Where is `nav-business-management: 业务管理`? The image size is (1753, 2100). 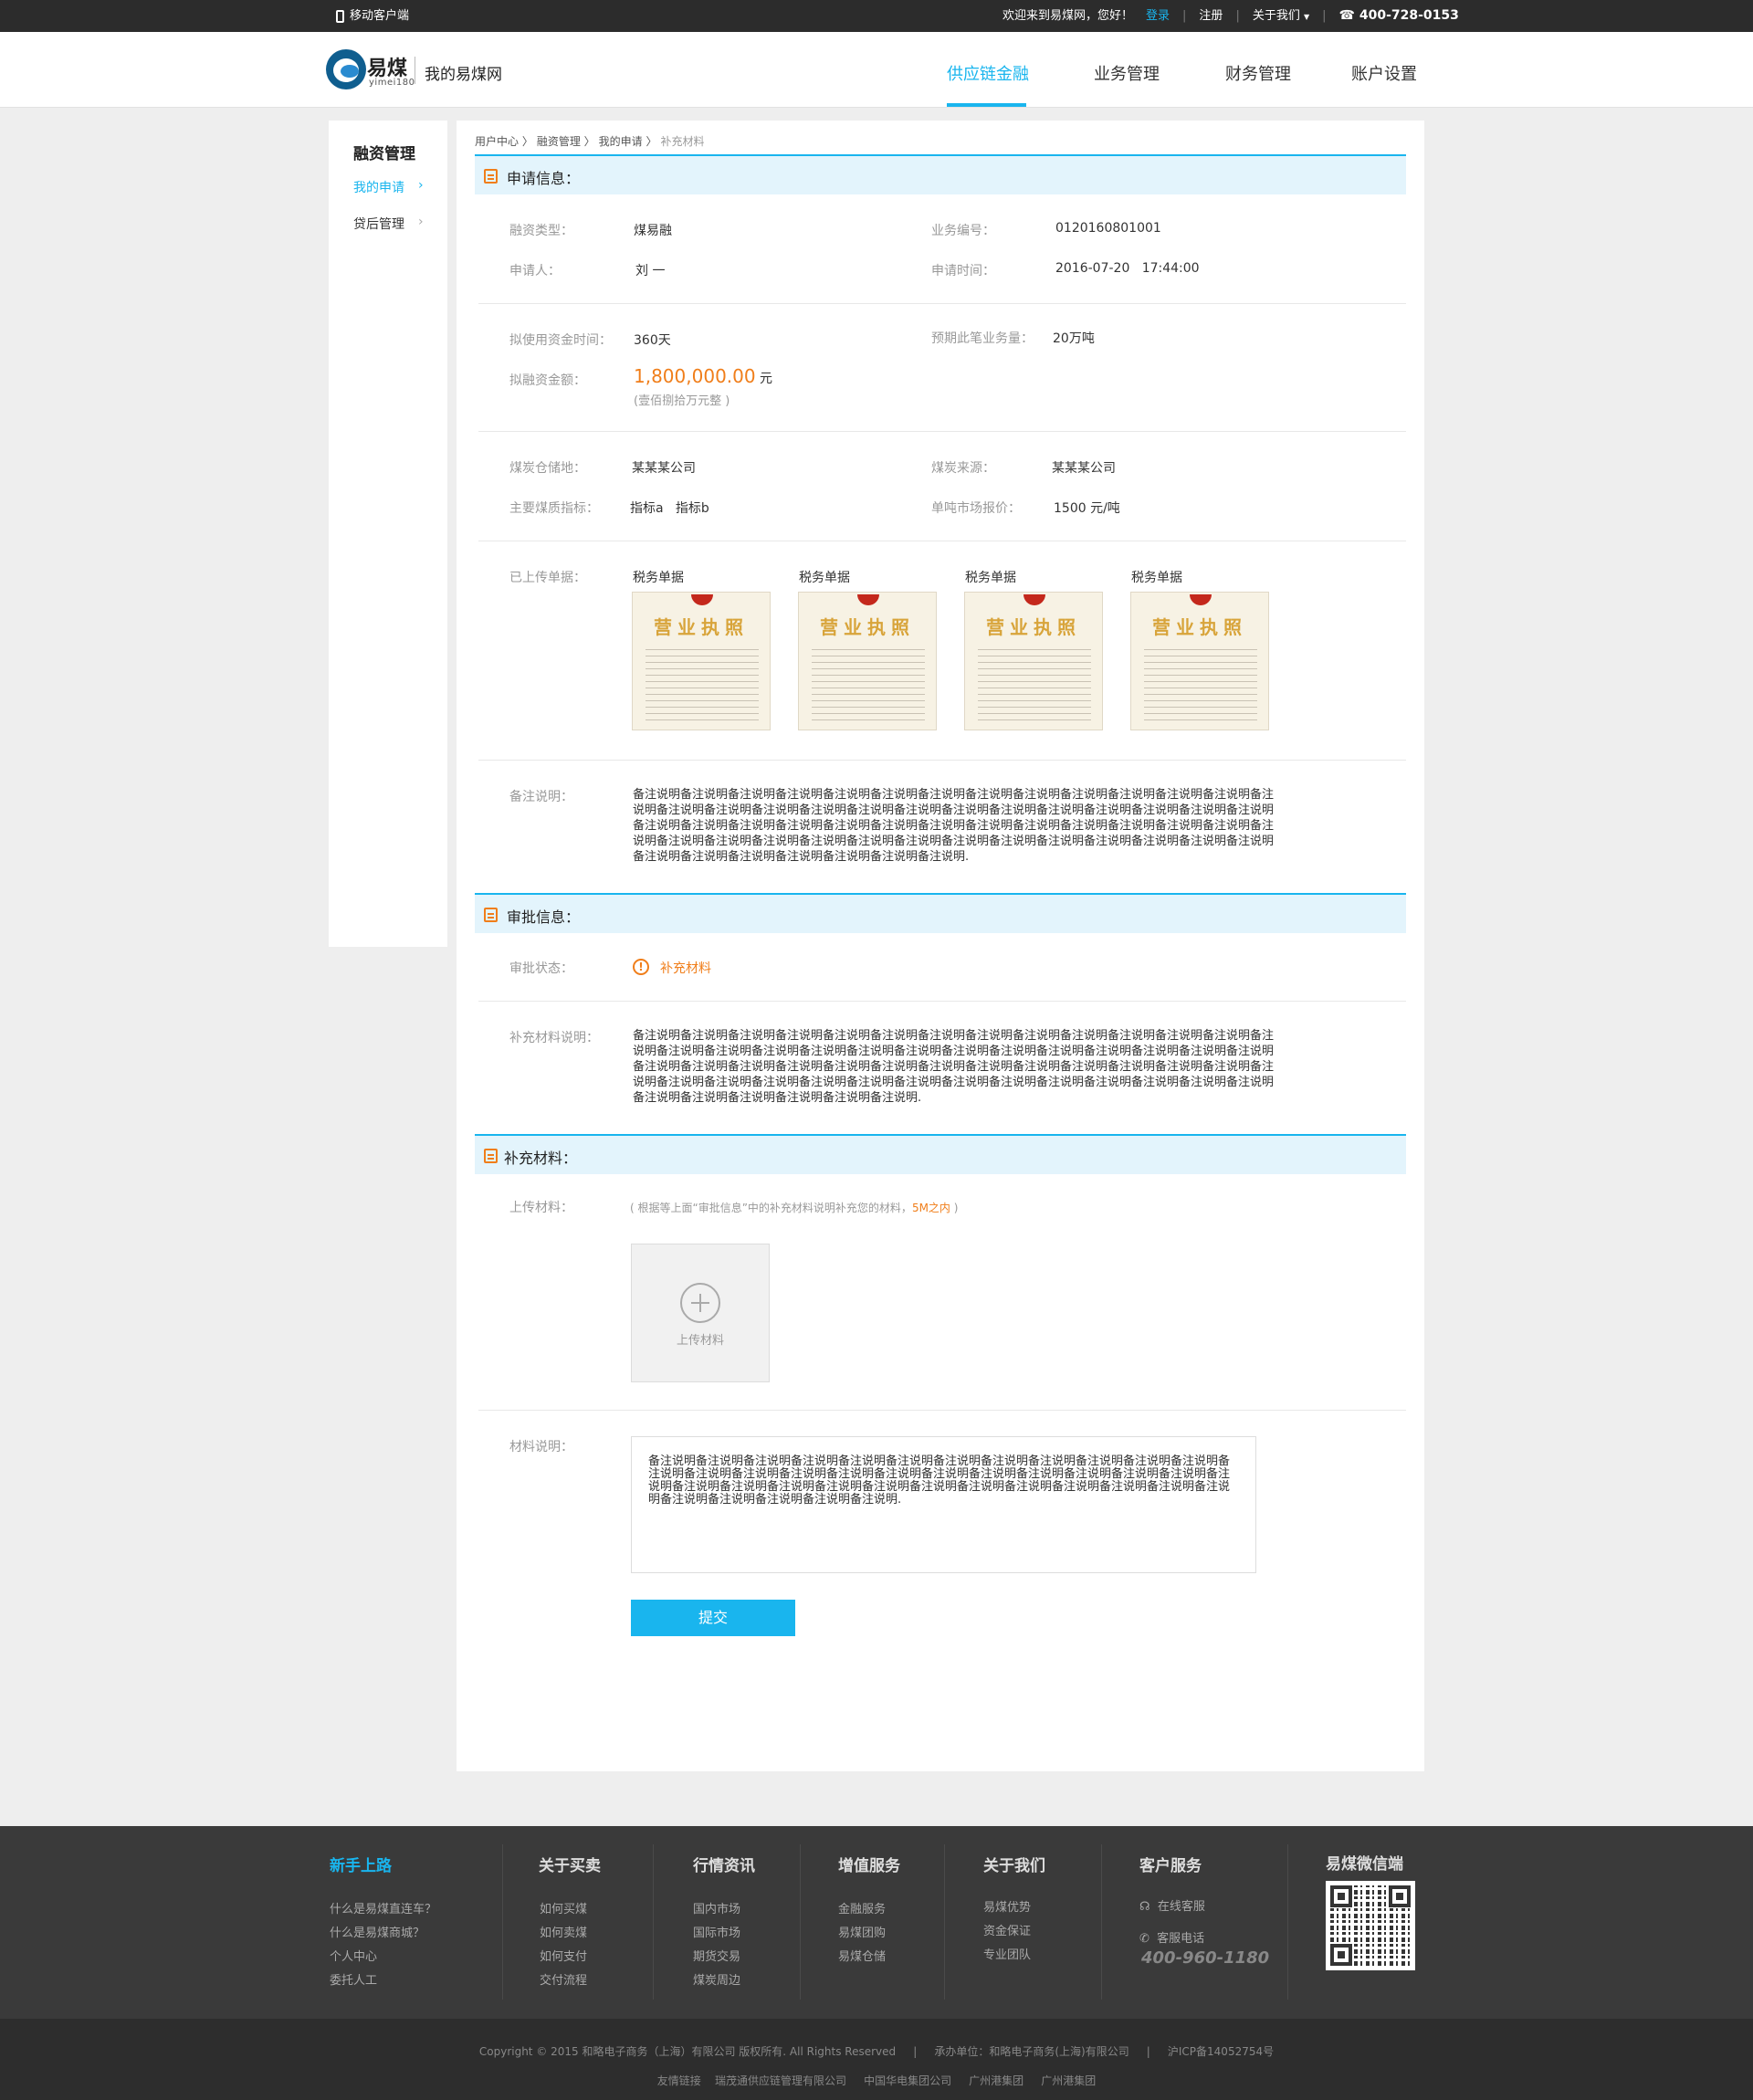 nav-business-management: 业务管理 is located at coordinates (1127, 73).